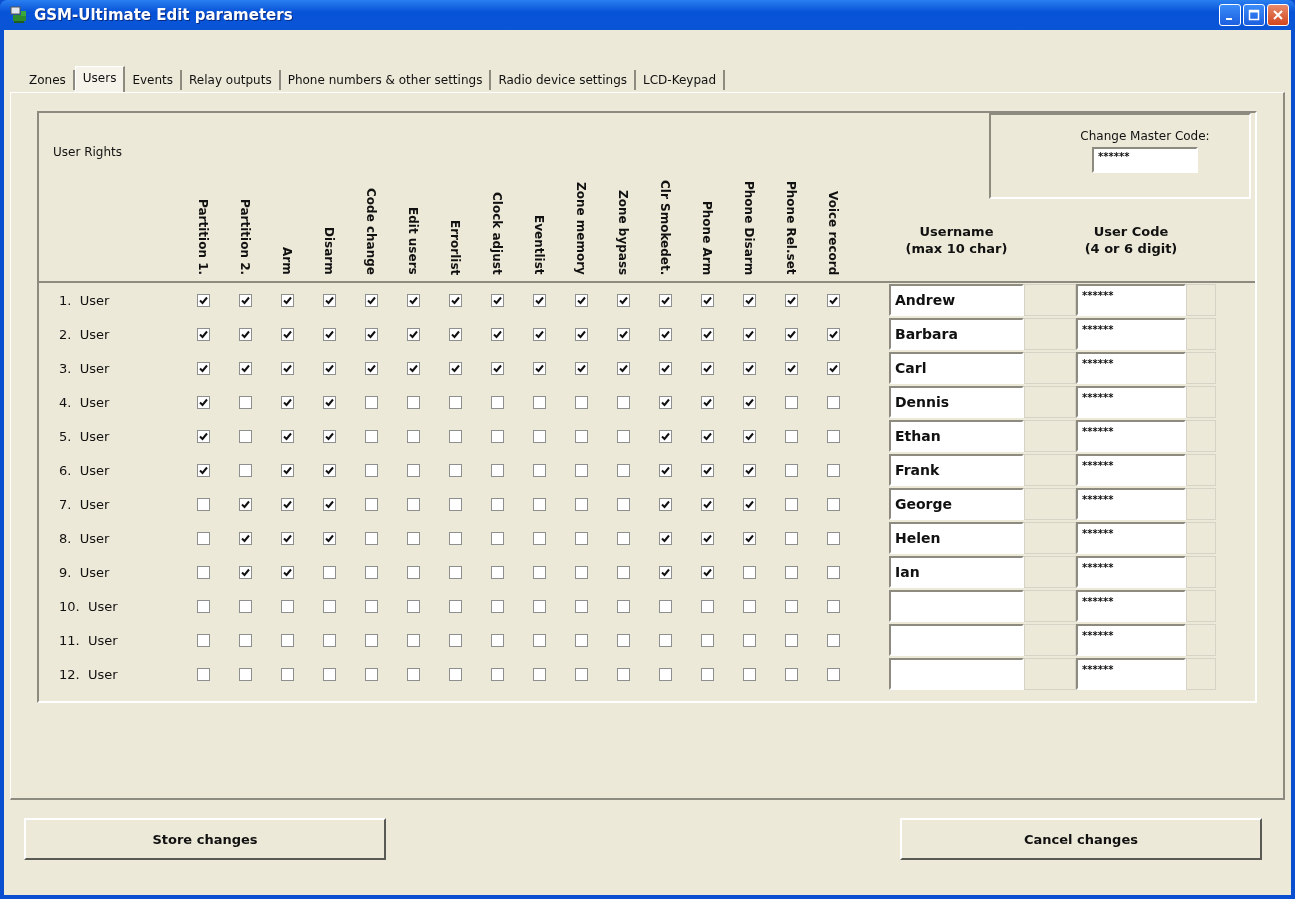 This screenshot has height=899, width=1295. What do you see at coordinates (680, 80) in the screenshot?
I see `tab: LCD-Keypad` at bounding box center [680, 80].